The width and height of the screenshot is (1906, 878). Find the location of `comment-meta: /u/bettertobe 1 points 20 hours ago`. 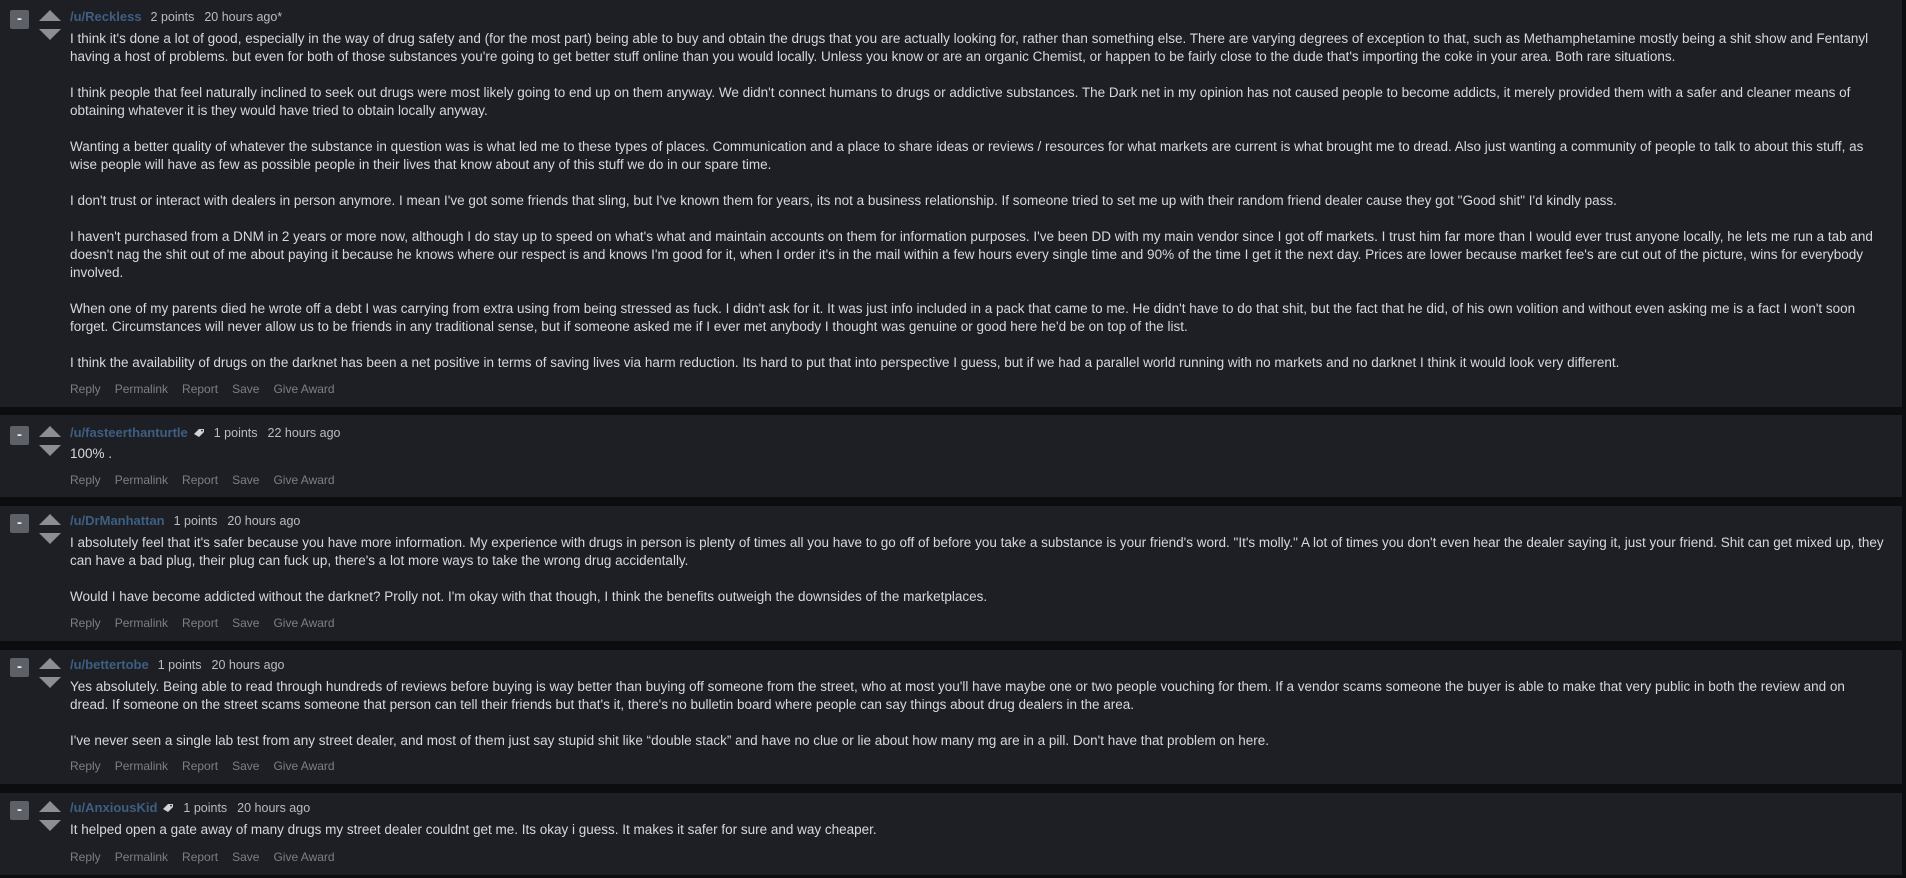

comment-meta: /u/bettertobe 1 points 20 hours ago is located at coordinates (177, 664).